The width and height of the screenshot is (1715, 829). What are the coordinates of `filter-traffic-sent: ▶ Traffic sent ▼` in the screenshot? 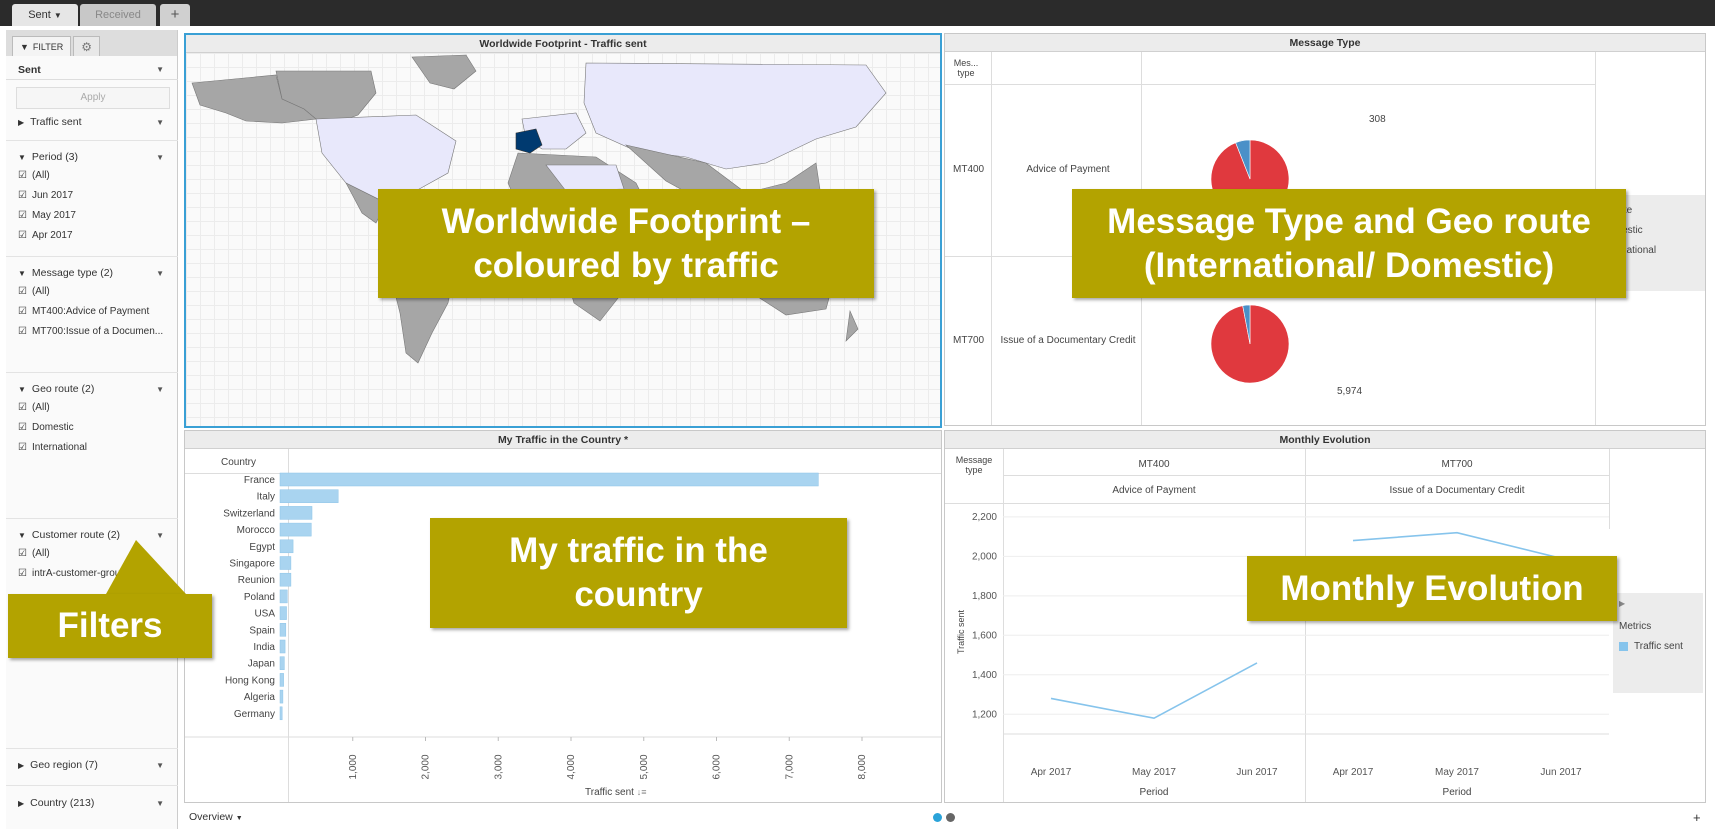 It's located at (92, 122).